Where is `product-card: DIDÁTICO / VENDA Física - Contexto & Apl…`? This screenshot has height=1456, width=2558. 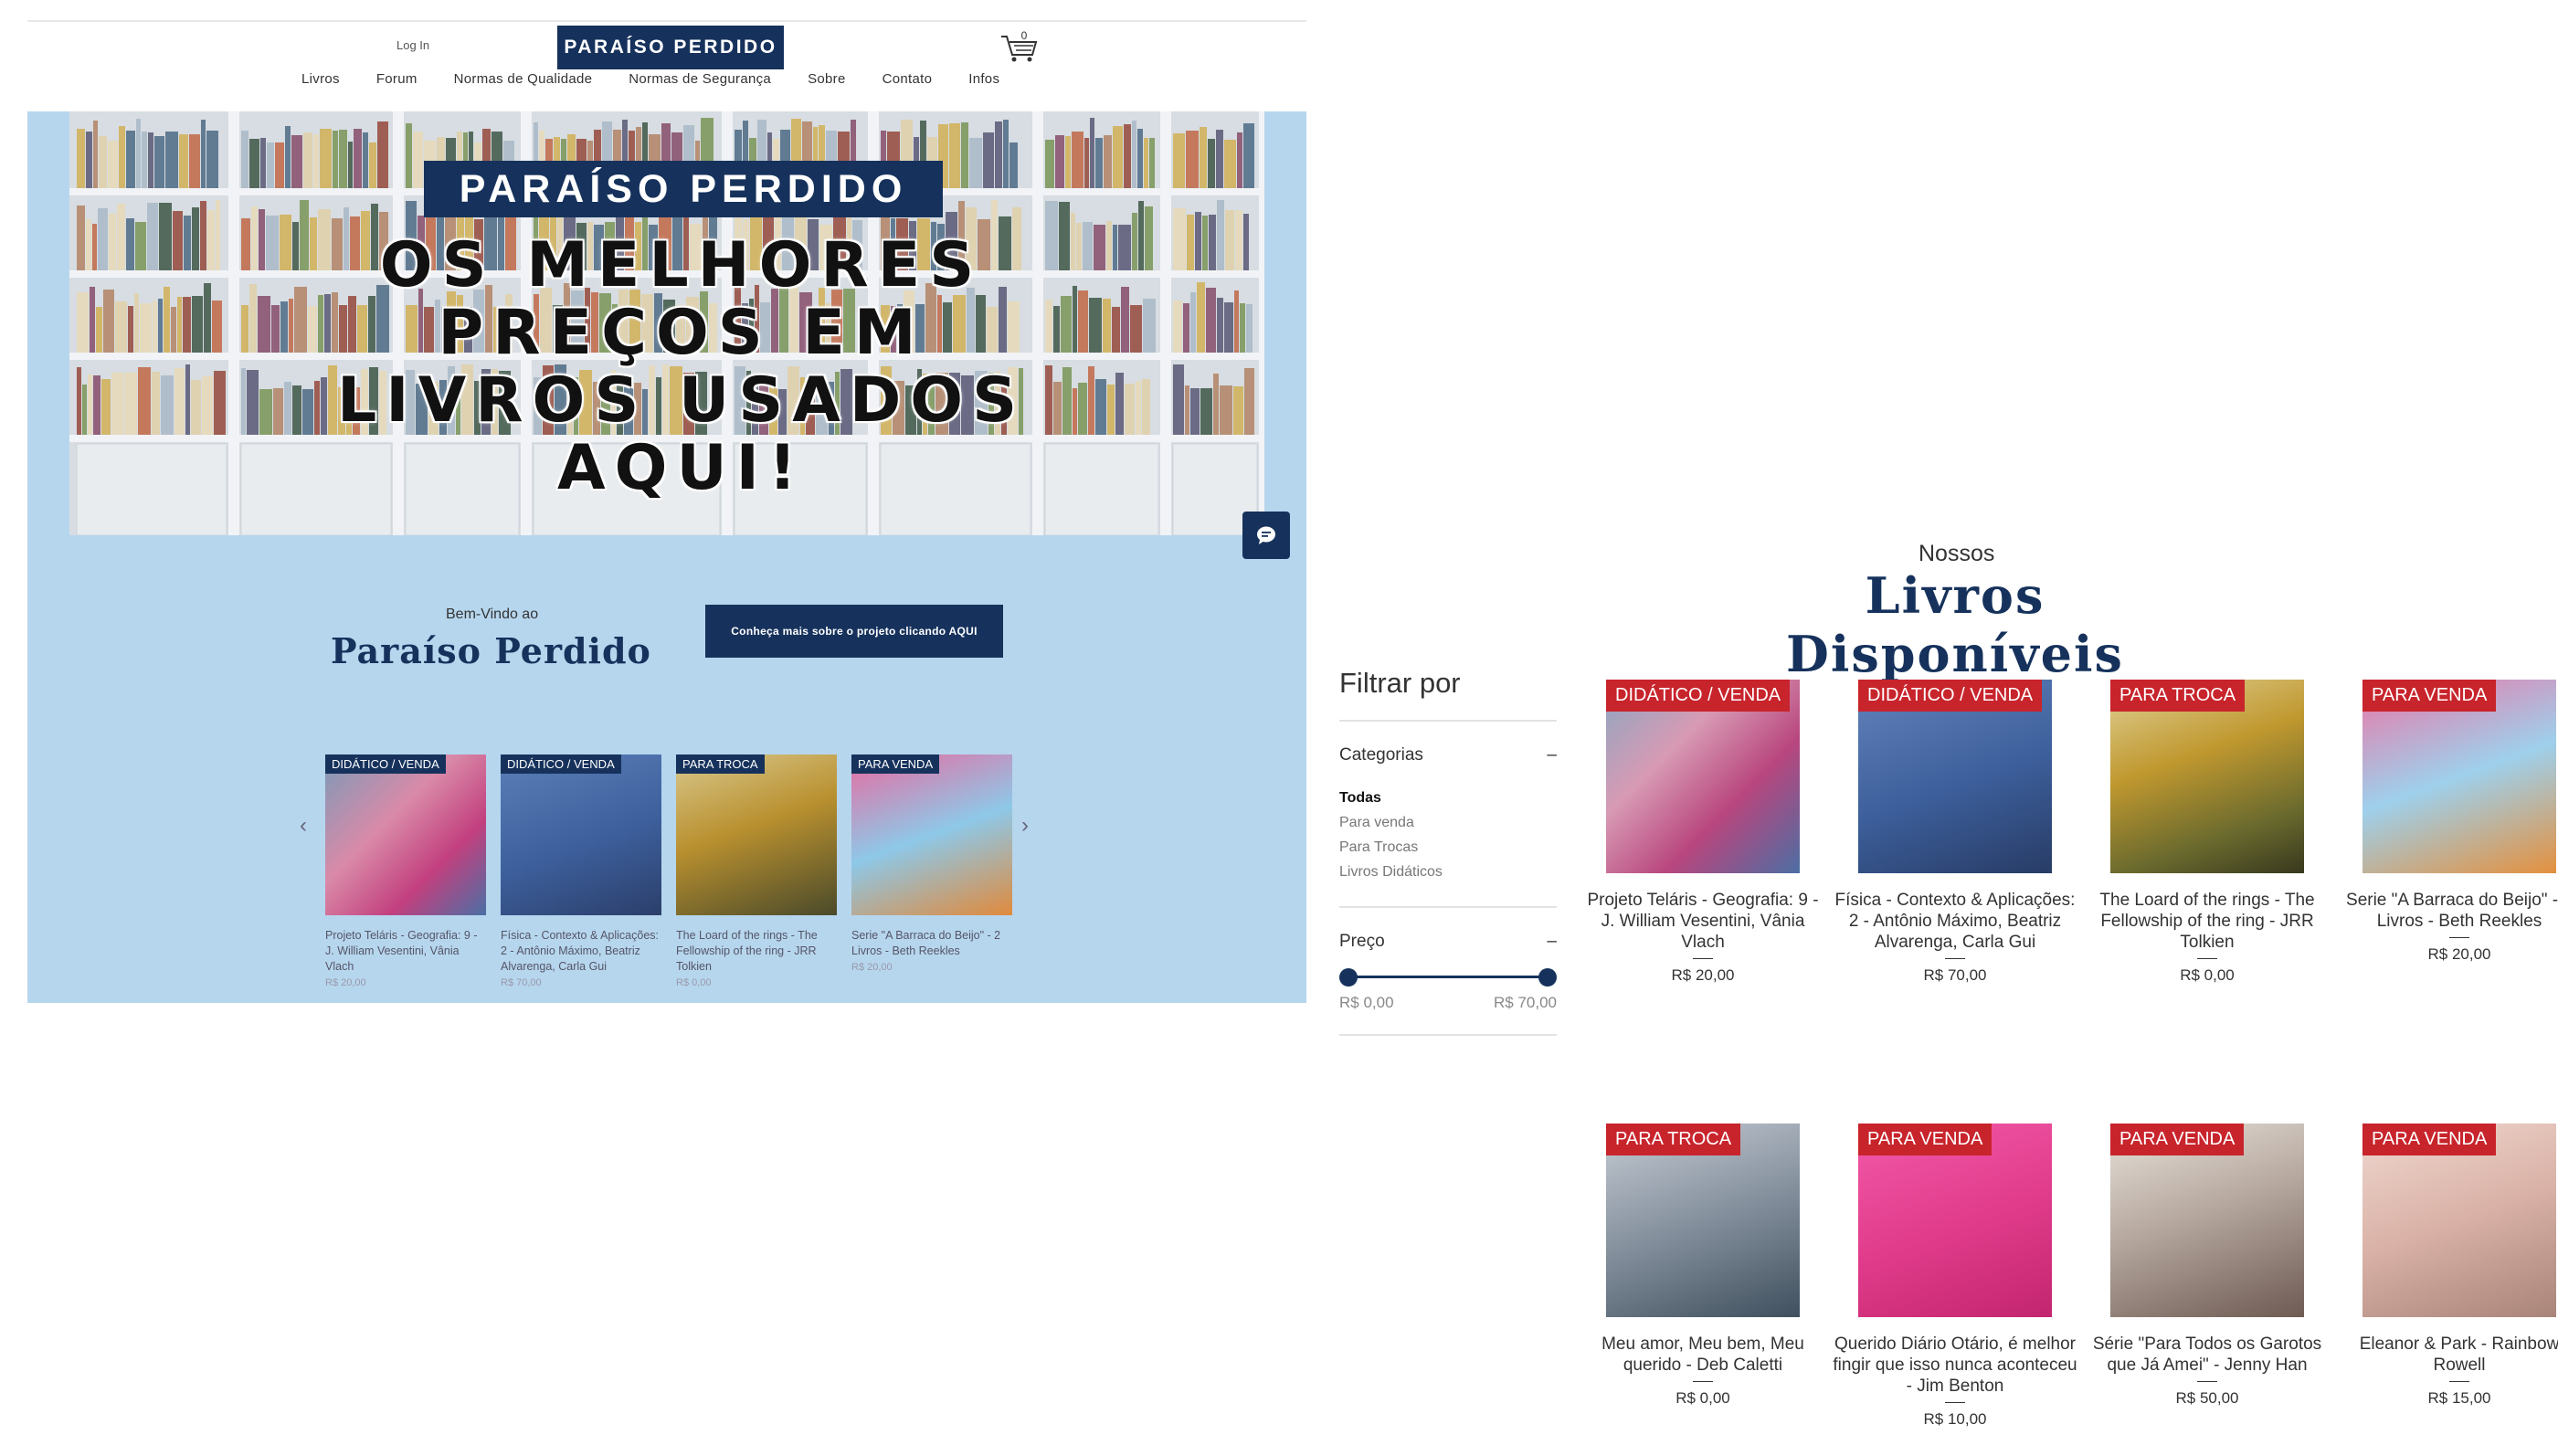
product-card: DIDÁTICO / VENDA Física - Contexto & Apl… is located at coordinates (1955, 833).